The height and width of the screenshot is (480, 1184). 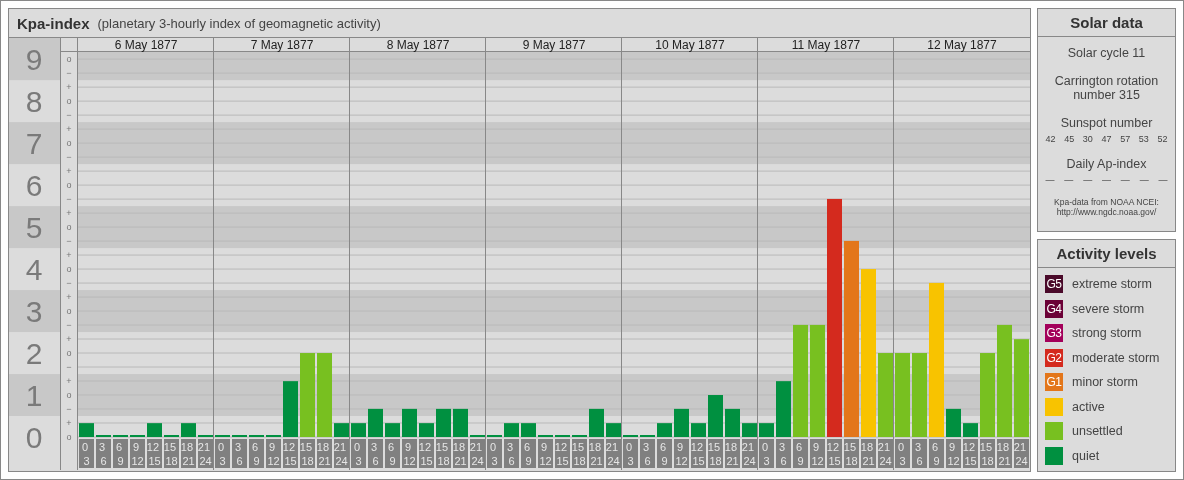 What do you see at coordinates (146, 45) in the screenshot?
I see `date-label: 6 May 1877` at bounding box center [146, 45].